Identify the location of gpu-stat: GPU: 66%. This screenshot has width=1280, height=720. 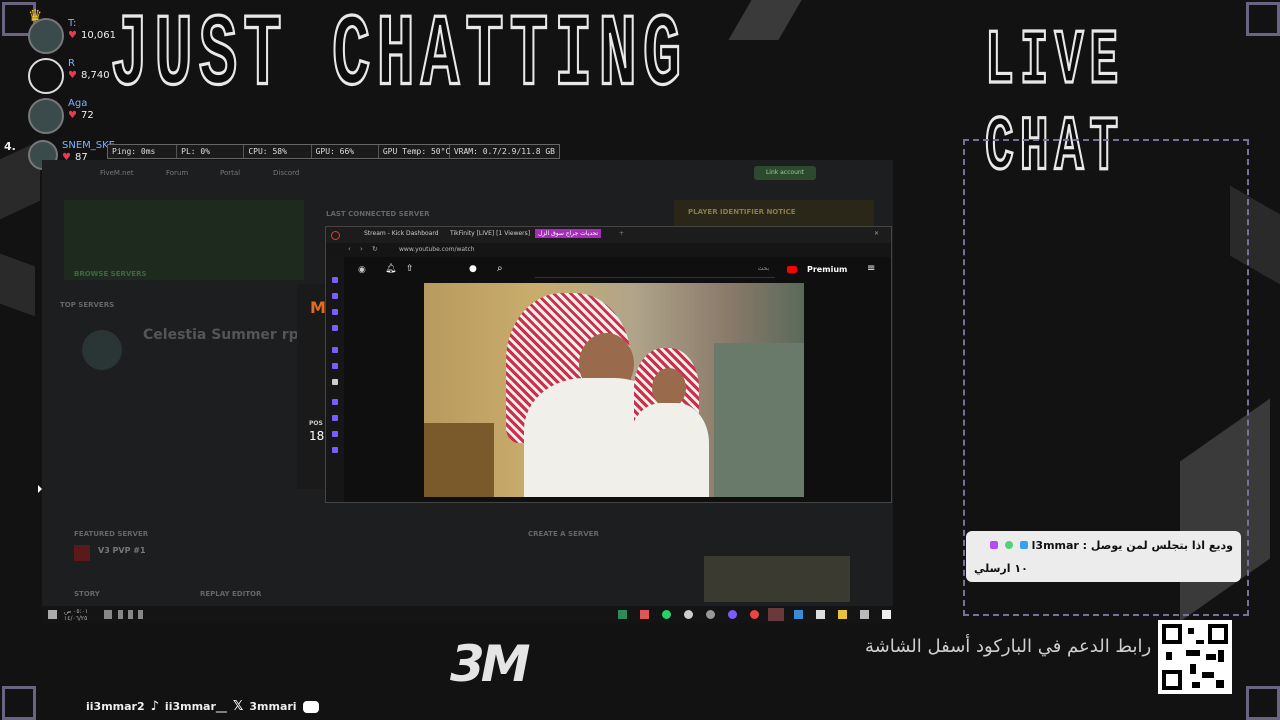
(345, 151).